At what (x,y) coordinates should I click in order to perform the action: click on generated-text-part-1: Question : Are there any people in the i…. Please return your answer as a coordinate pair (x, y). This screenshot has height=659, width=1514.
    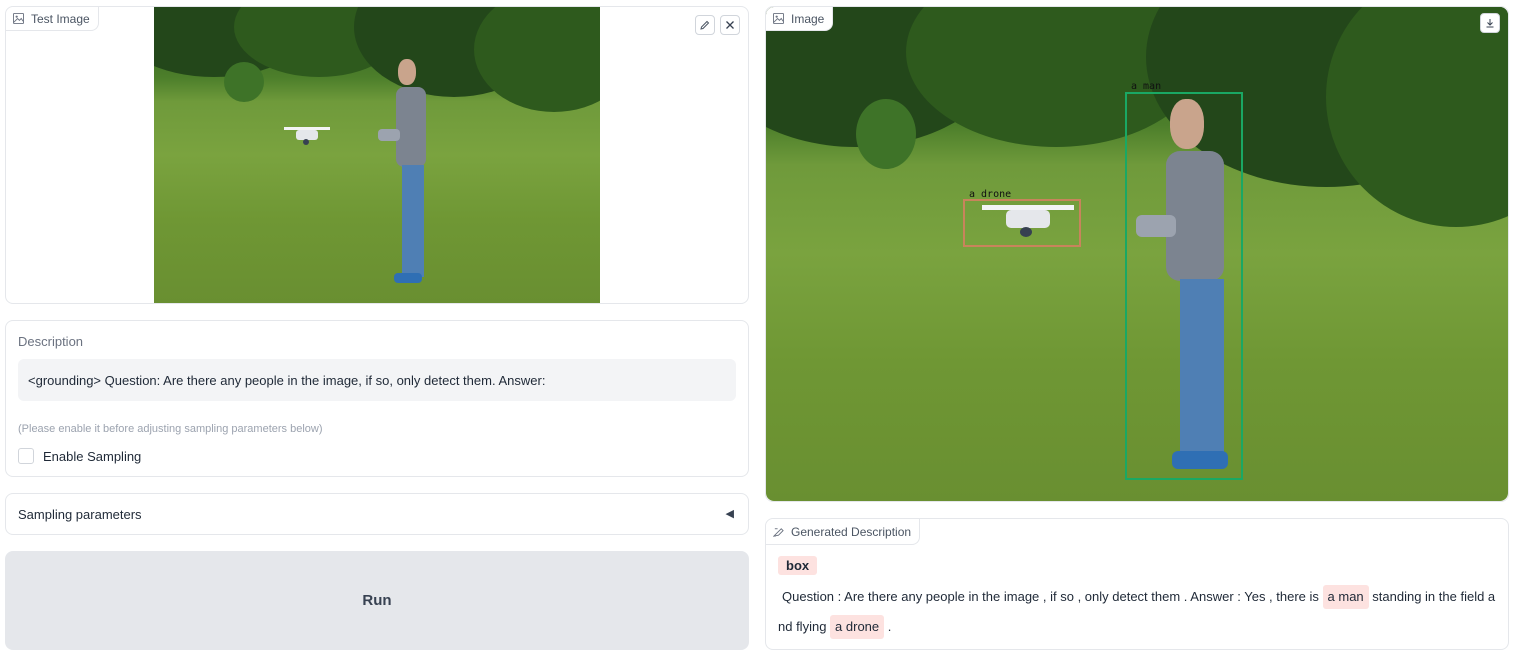
    Looking at the image, I should click on (1052, 596).